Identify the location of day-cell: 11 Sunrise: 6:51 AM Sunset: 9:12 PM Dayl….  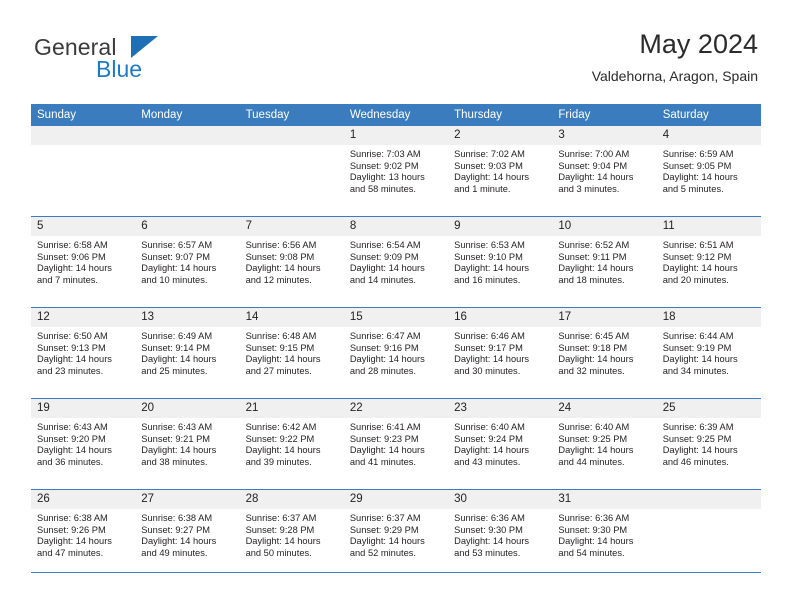
(708, 262).